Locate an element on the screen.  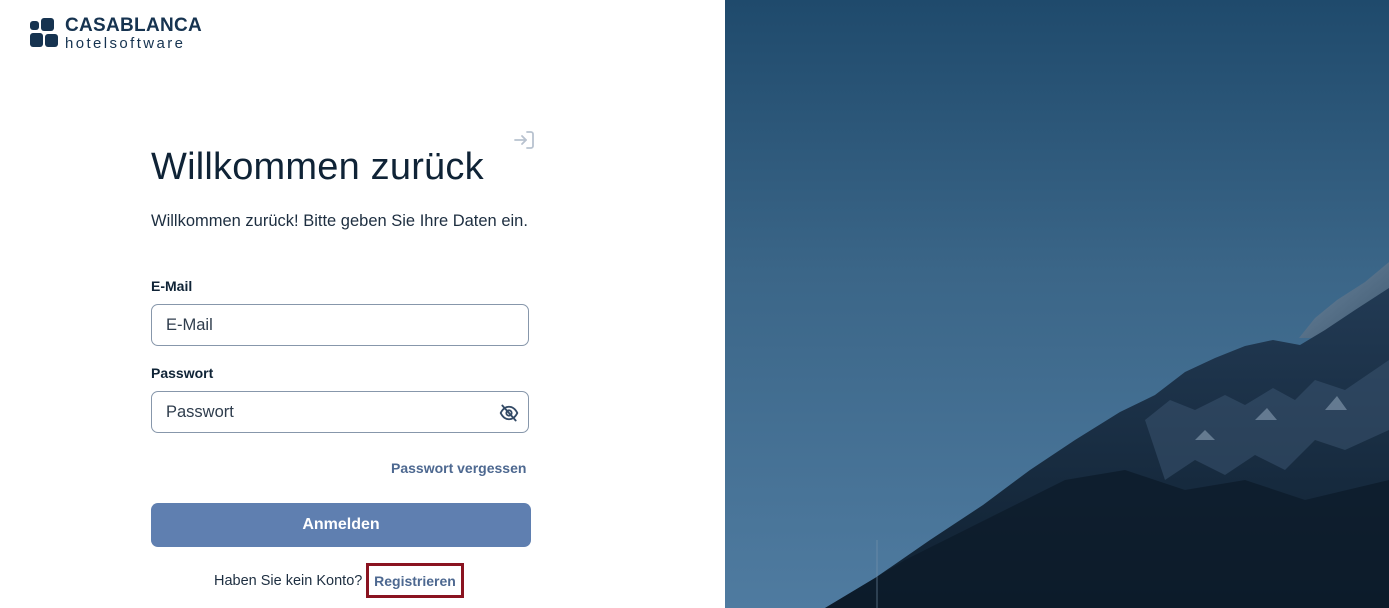
eye-off-icon is located at coordinates (509, 413).